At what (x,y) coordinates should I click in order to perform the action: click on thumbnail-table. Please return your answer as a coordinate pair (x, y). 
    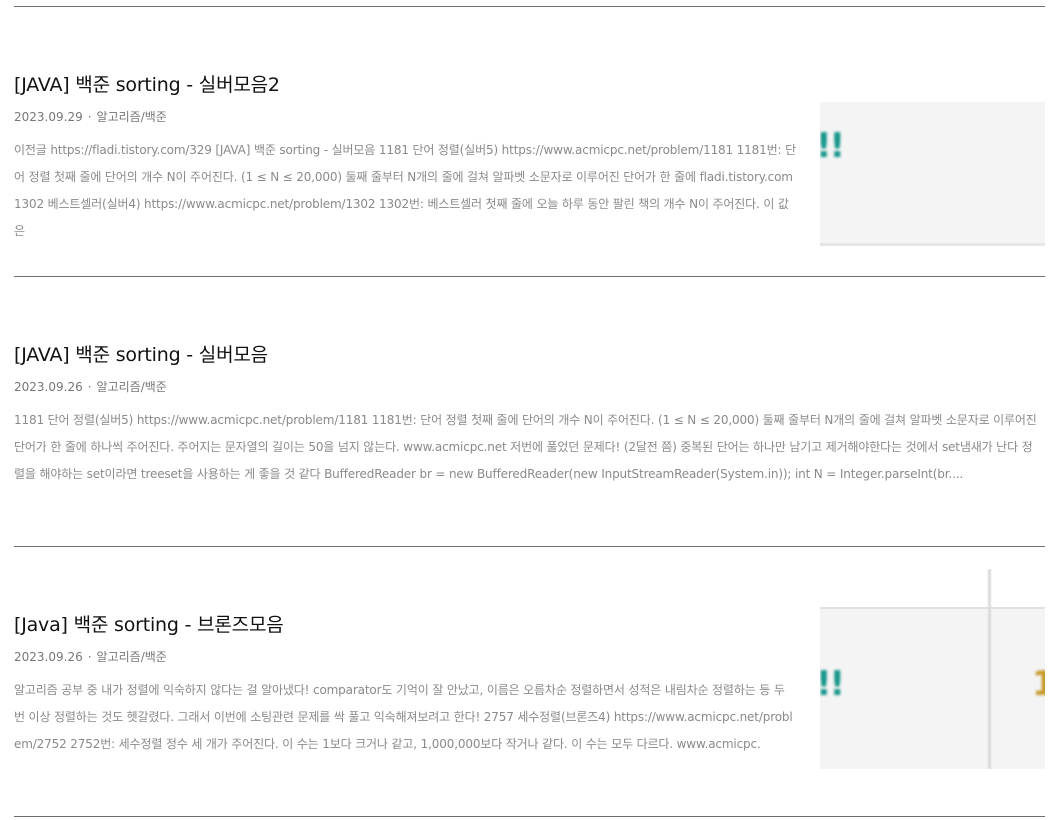
    Looking at the image, I should click on (932, 688).